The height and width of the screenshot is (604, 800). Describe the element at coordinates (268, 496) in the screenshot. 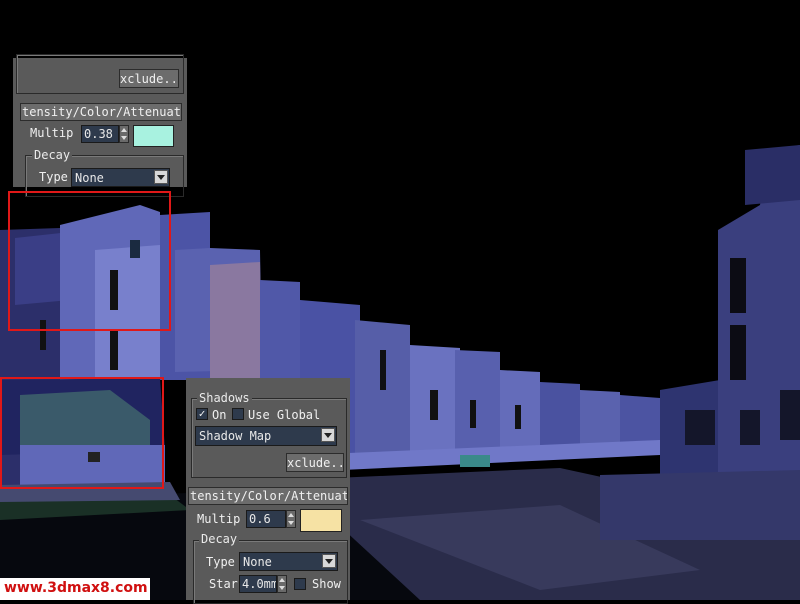

I see `intensity-color-attenuation-rollout-lower: tensity/Color/Attenuati` at that location.